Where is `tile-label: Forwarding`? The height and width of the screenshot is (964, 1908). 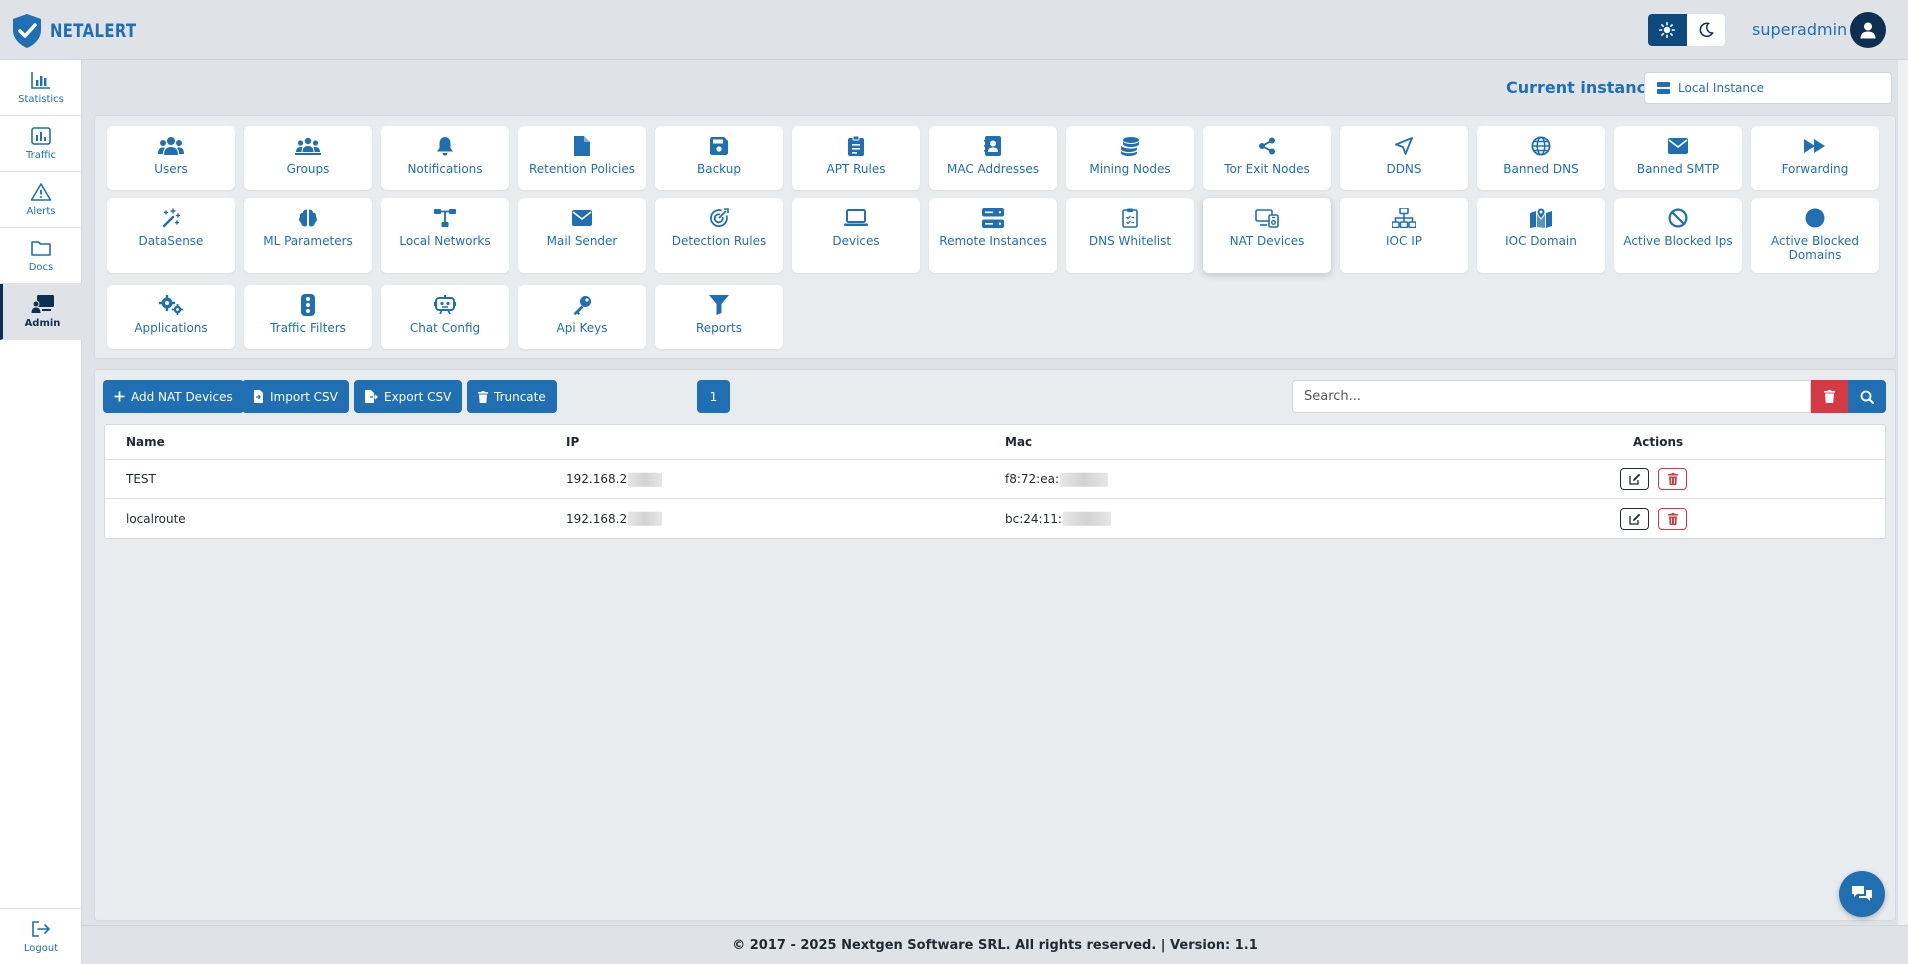
tile-label: Forwarding is located at coordinates (1815, 169).